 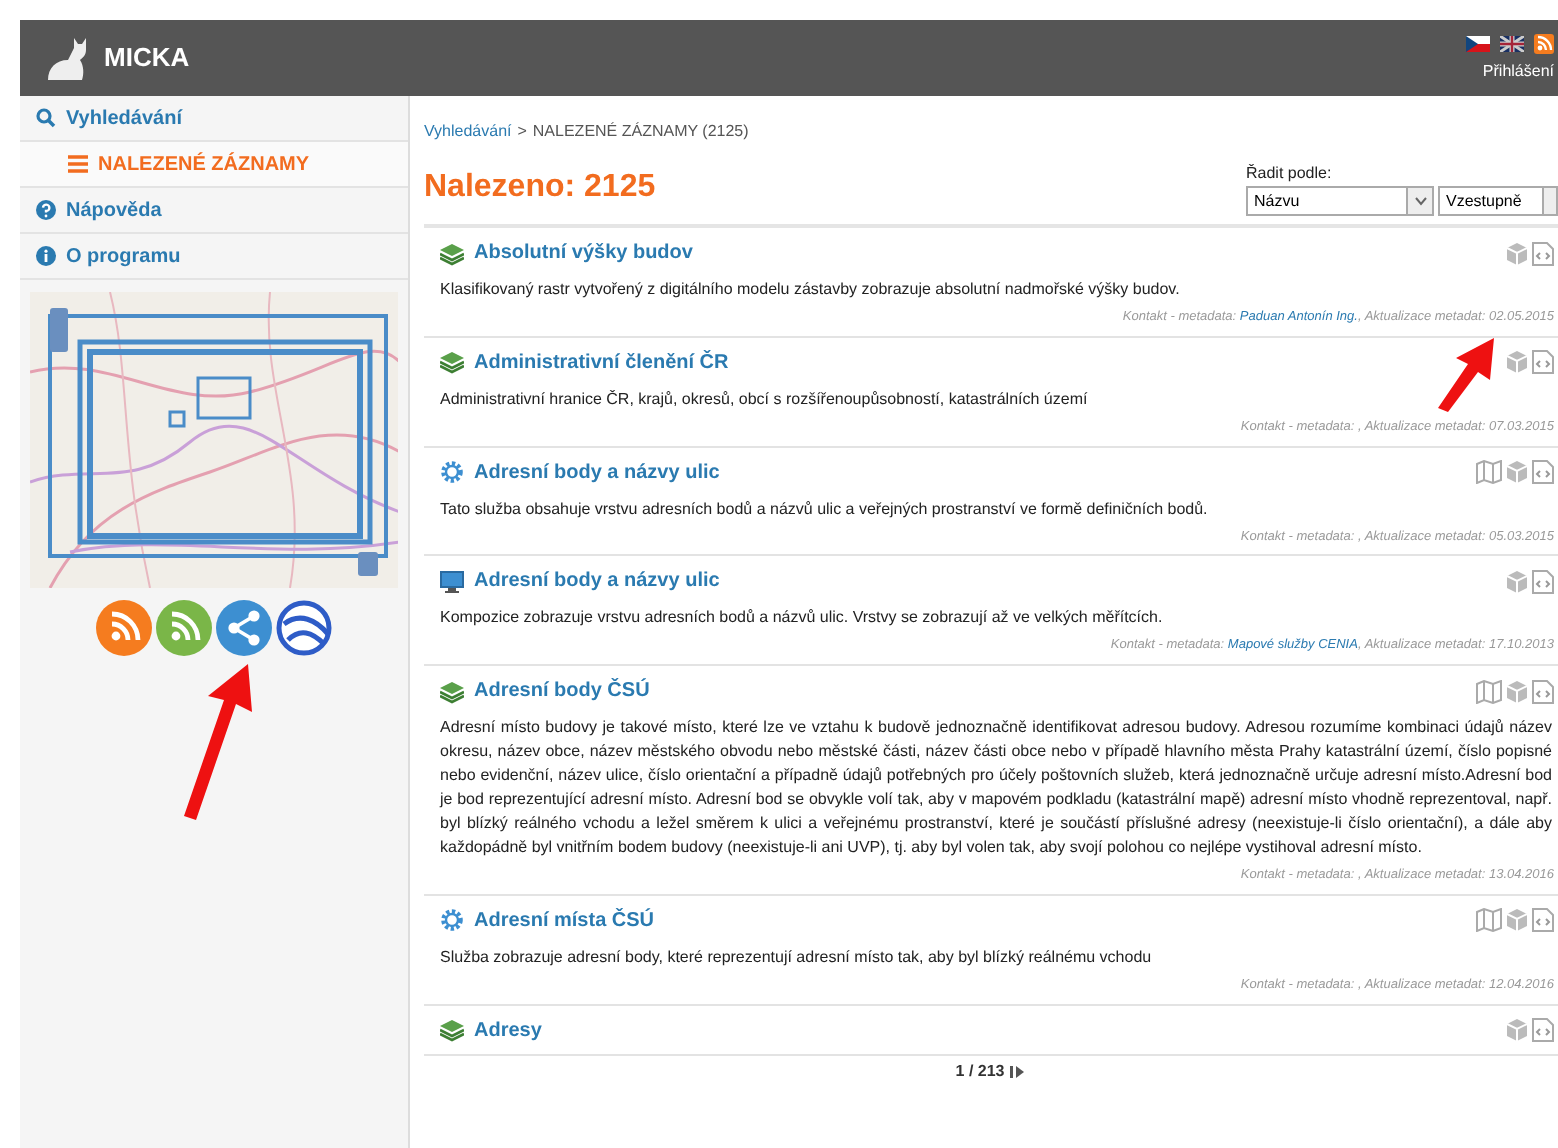 What do you see at coordinates (214, 257) in the screenshot?
I see `sidebar-item: O programu` at bounding box center [214, 257].